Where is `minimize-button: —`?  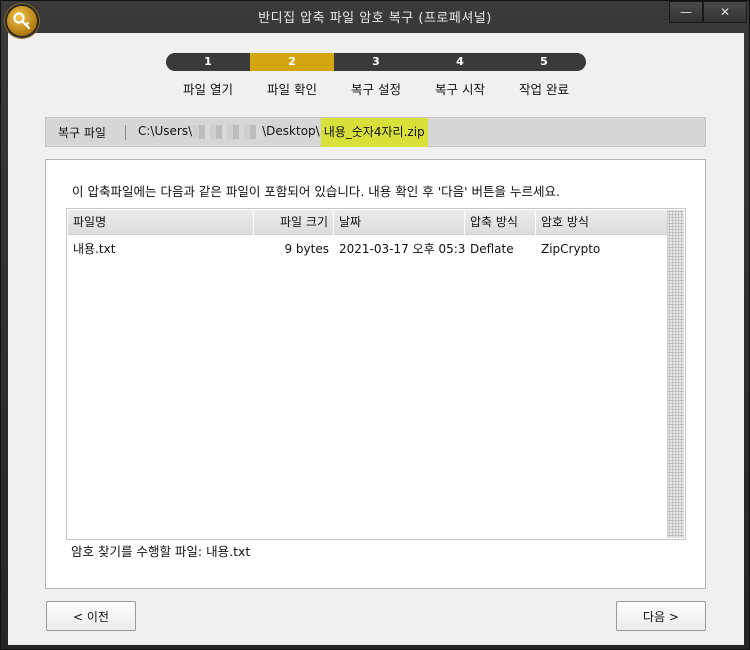
minimize-button: — is located at coordinates (686, 12).